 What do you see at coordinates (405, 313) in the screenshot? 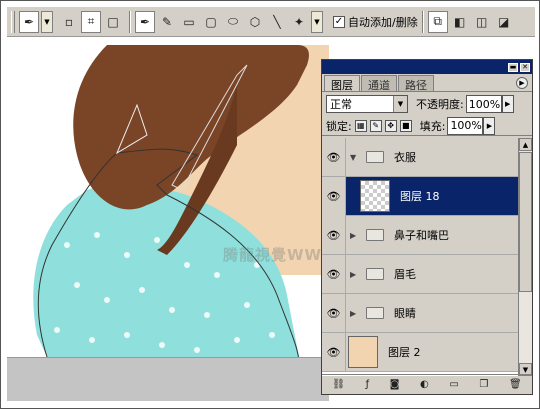
I see `layer-name: 眼睛` at bounding box center [405, 313].